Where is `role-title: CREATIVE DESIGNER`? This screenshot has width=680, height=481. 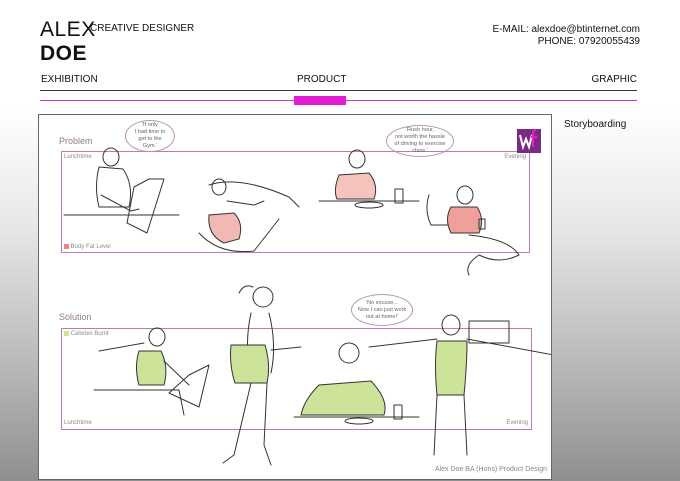 role-title: CREATIVE DESIGNER is located at coordinates (142, 28).